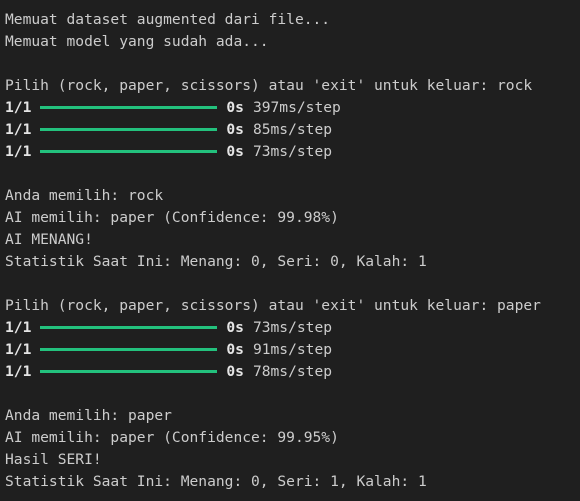  I want to click on progress-line: 1/1 0s 85ms/step, so click(292, 130).